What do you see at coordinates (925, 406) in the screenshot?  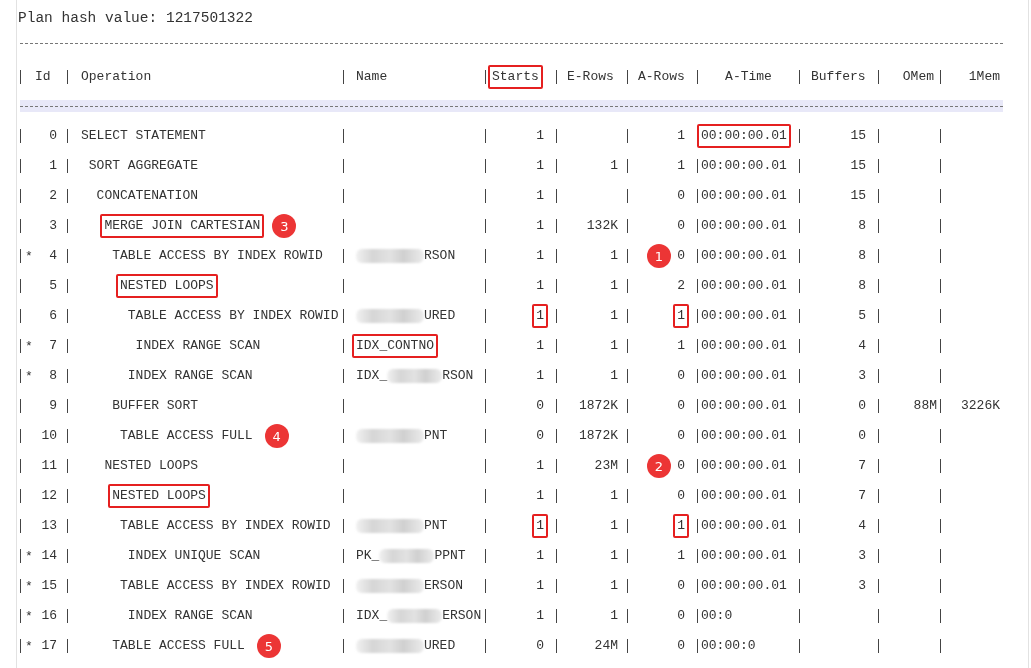 I see `omem-cell: 88M` at bounding box center [925, 406].